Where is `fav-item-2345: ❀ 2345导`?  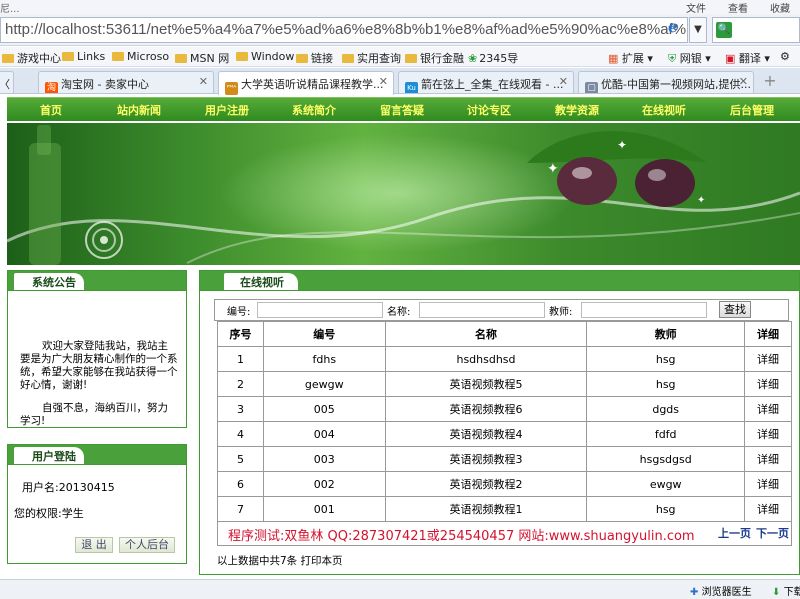
fav-item-2345: ❀ 2345导 is located at coordinates (493, 58).